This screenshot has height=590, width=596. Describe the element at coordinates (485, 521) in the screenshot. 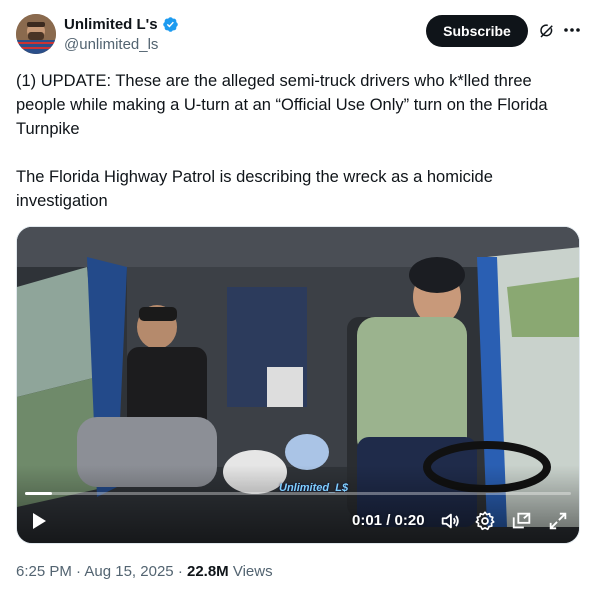

I see `settings-gear-icon` at that location.